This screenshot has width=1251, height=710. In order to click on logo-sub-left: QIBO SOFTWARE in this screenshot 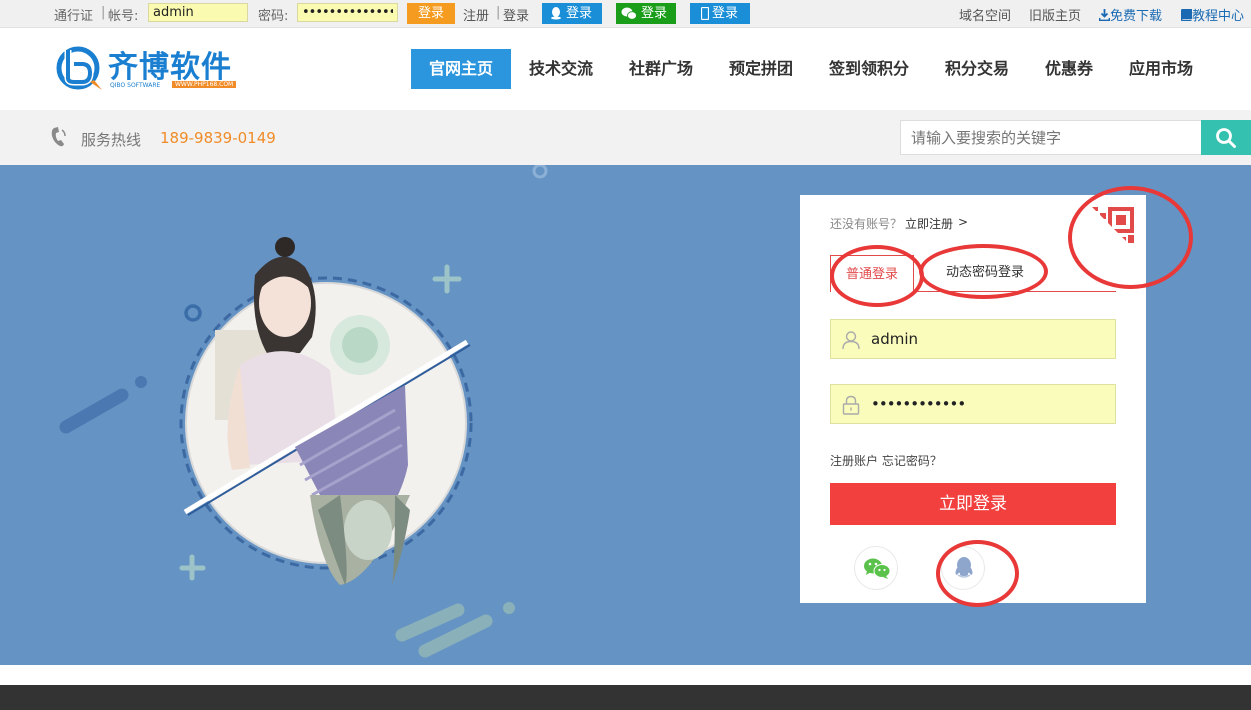, I will do `click(135, 85)`.